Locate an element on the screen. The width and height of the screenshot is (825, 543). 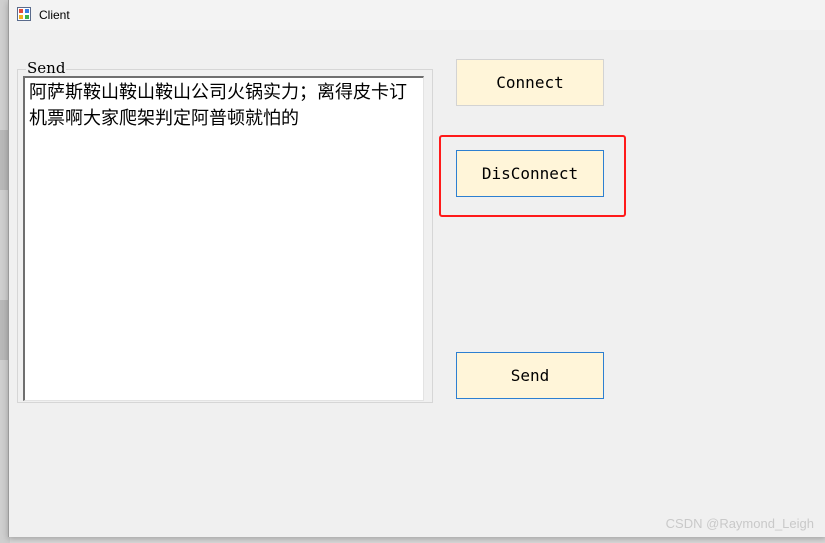
send-group-label: Send is located at coordinates (46, 68).